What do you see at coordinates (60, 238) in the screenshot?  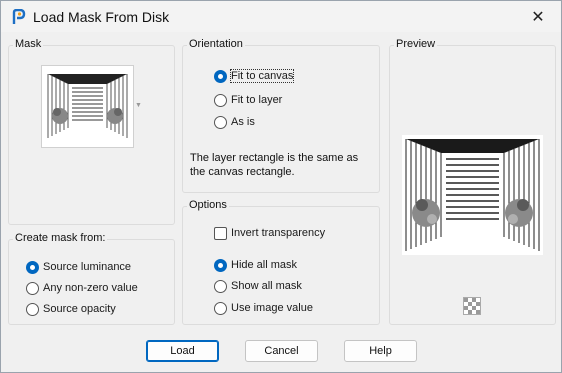 I see `create-mask-group-label: Create mask from:` at bounding box center [60, 238].